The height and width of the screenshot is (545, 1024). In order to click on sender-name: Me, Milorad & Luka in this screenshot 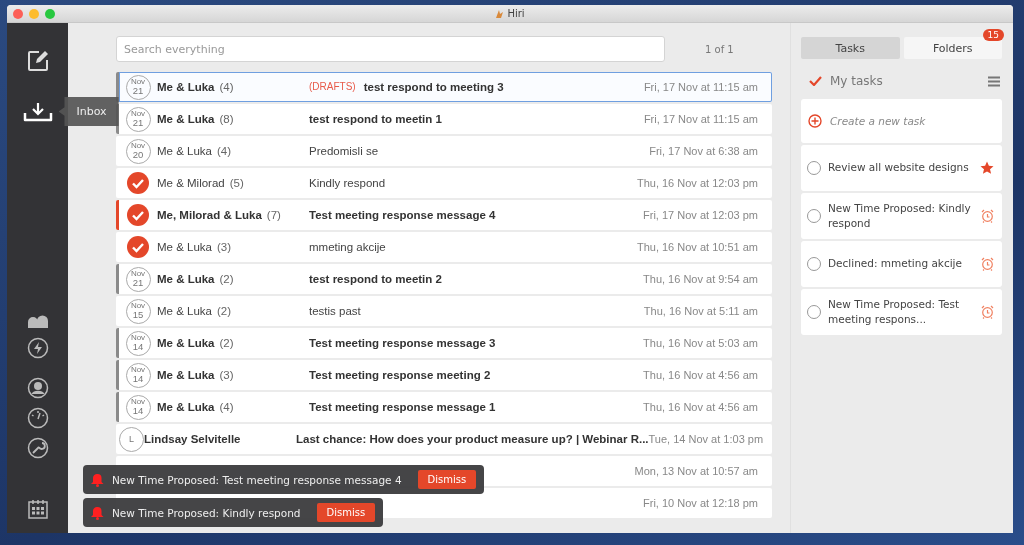, I will do `click(209, 215)`.